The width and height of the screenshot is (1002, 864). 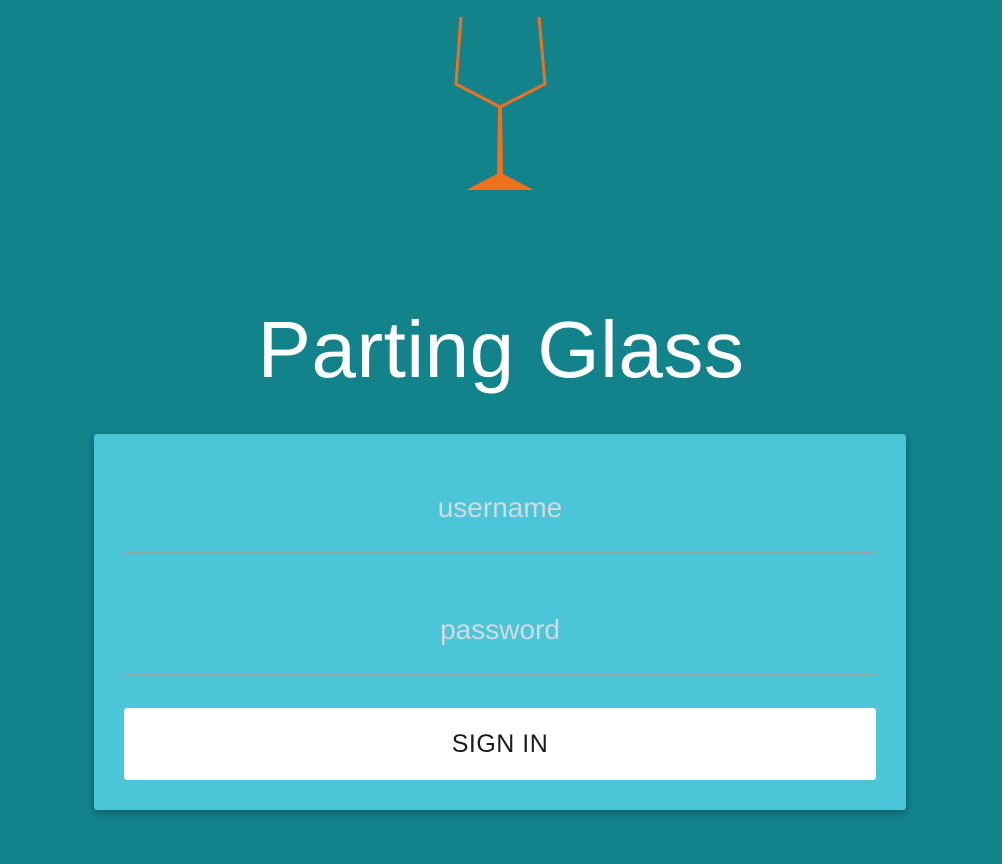 What do you see at coordinates (500, 744) in the screenshot?
I see `sign-in-button: SIGN IN` at bounding box center [500, 744].